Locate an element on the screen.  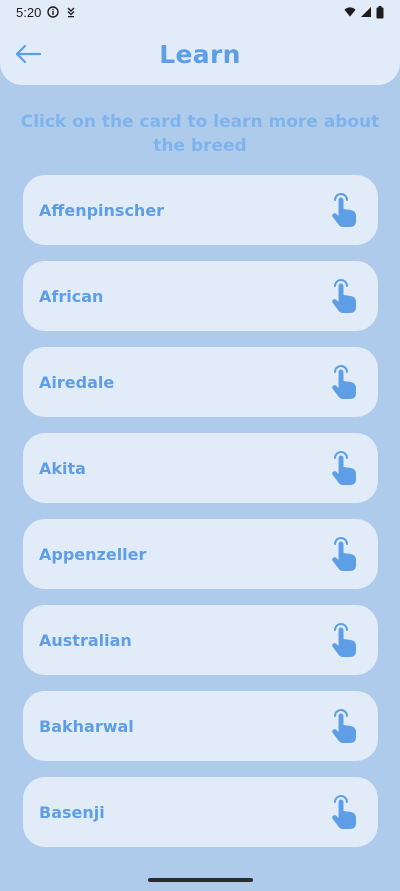
breed-name: Affenpinscher is located at coordinates (102, 210).